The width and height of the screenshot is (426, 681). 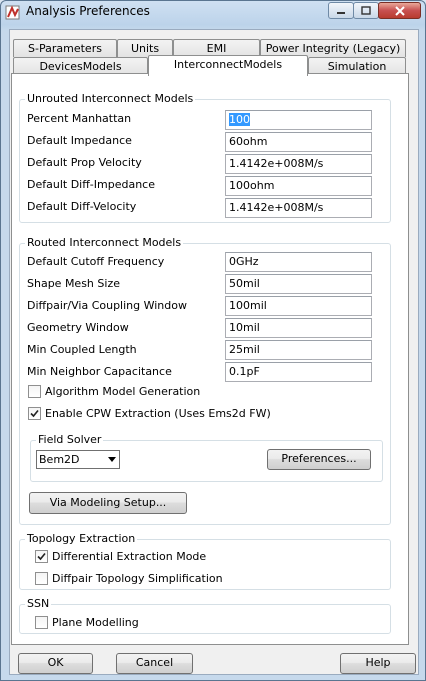 I want to click on tab-label: InterconnectModels, so click(x=228, y=64).